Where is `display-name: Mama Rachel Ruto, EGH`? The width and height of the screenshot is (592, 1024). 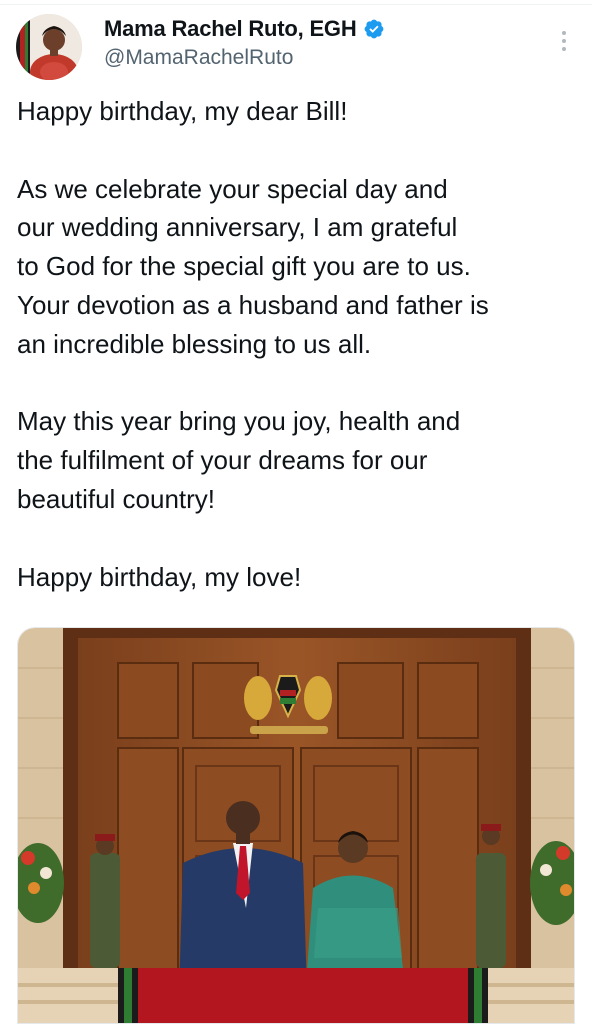 display-name: Mama Rachel Ruto, EGH is located at coordinates (230, 29).